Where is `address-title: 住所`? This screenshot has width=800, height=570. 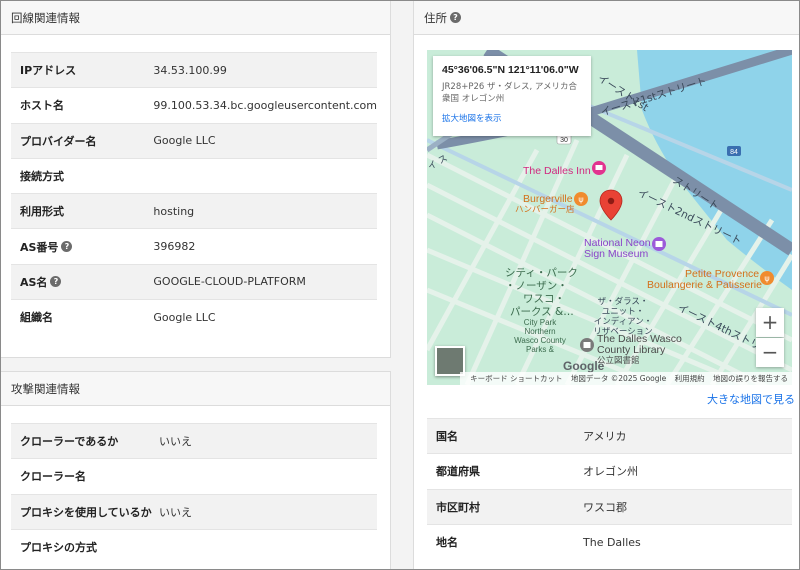 address-title: 住所 is located at coordinates (435, 18).